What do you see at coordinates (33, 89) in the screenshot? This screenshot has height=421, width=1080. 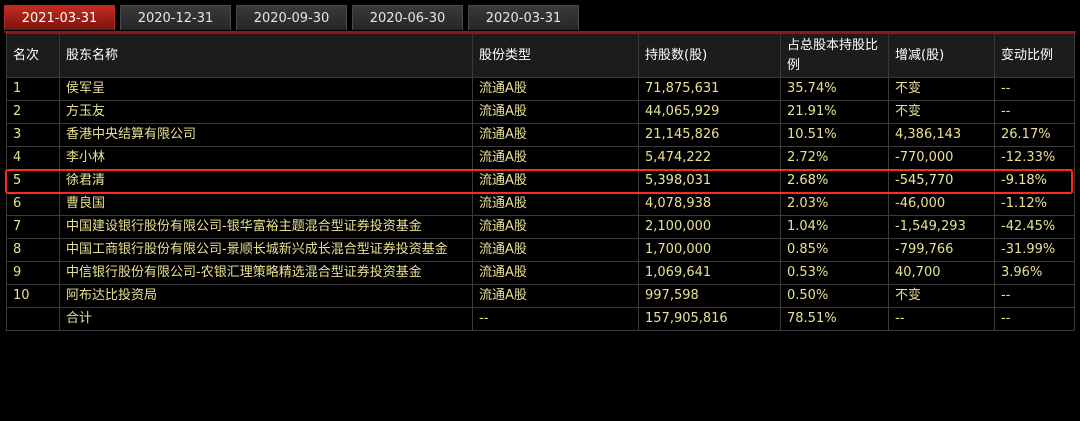 I see `cell-rank: 1` at bounding box center [33, 89].